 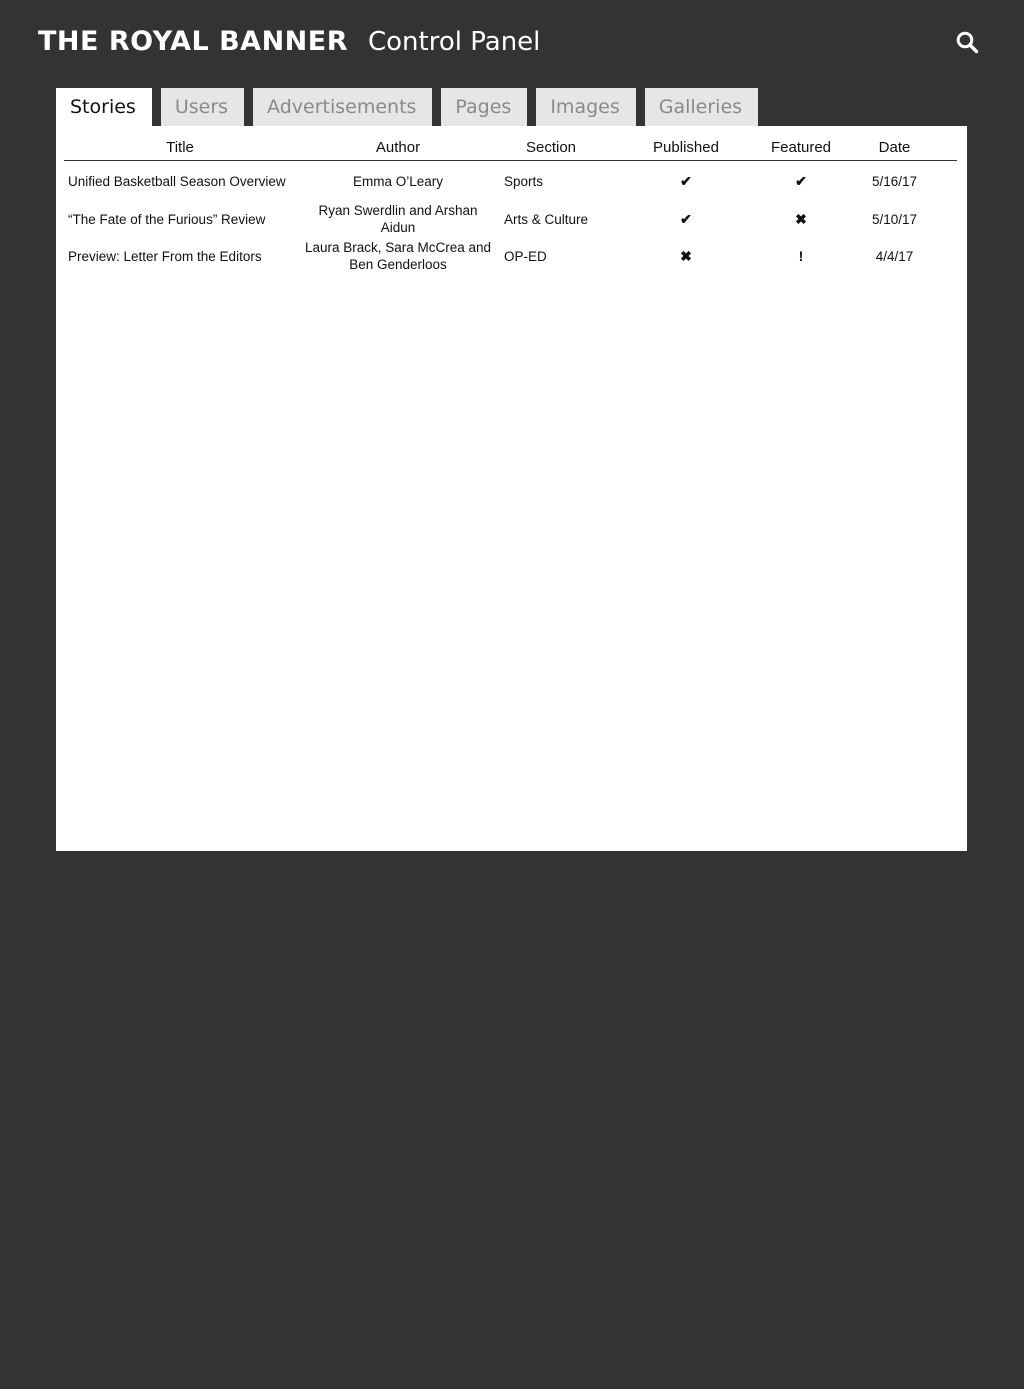 What do you see at coordinates (202, 107) in the screenshot?
I see `tab-users: Users` at bounding box center [202, 107].